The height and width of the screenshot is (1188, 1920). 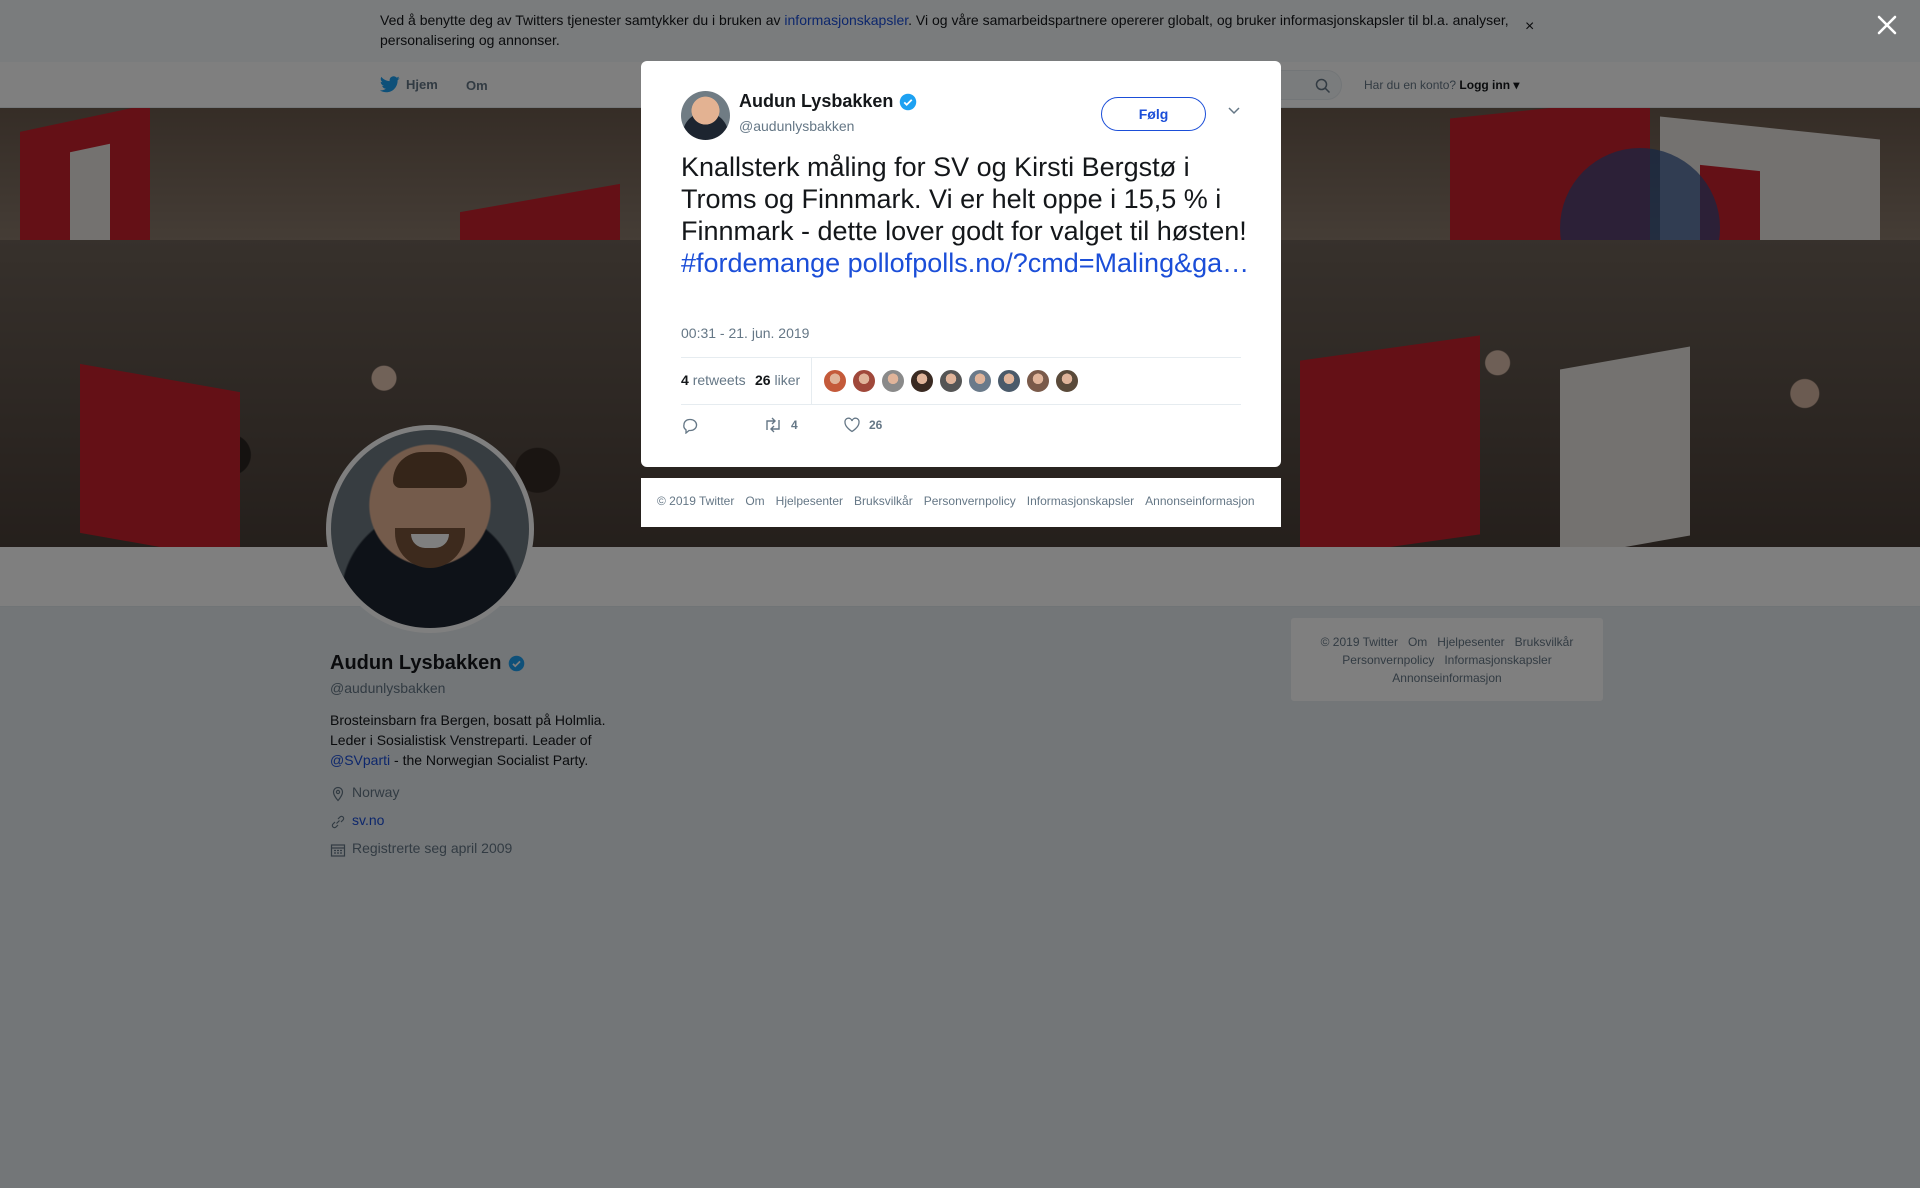 I want to click on avatar-hair-shape, so click(x=430, y=470).